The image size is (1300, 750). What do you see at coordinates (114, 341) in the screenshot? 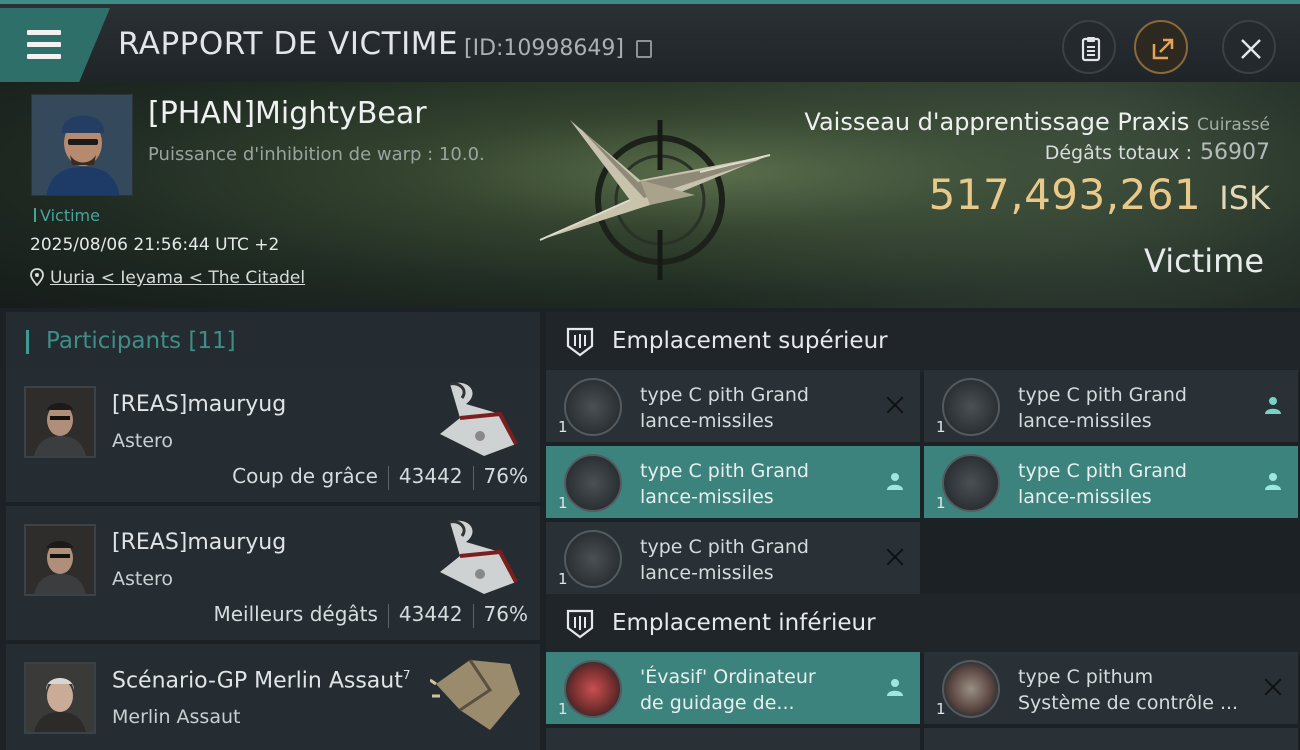
I see `participants-title-text: Participants` at bounding box center [114, 341].